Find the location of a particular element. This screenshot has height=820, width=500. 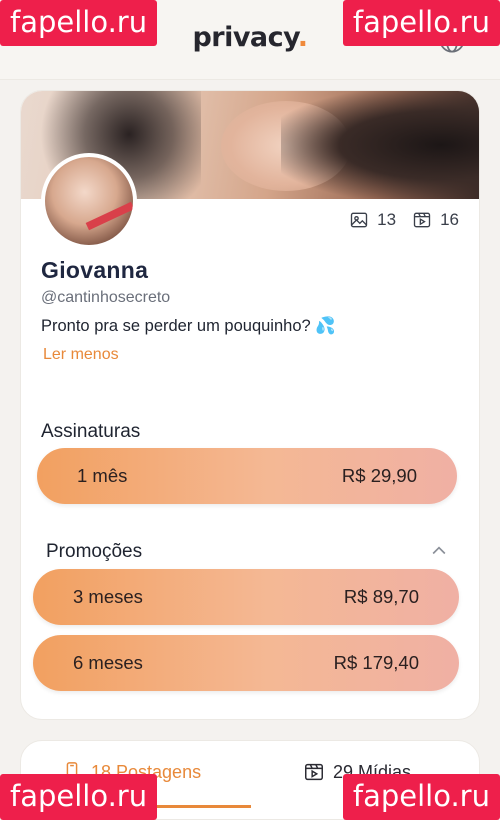

plan-price: R$ 89,70 is located at coordinates (381, 596).